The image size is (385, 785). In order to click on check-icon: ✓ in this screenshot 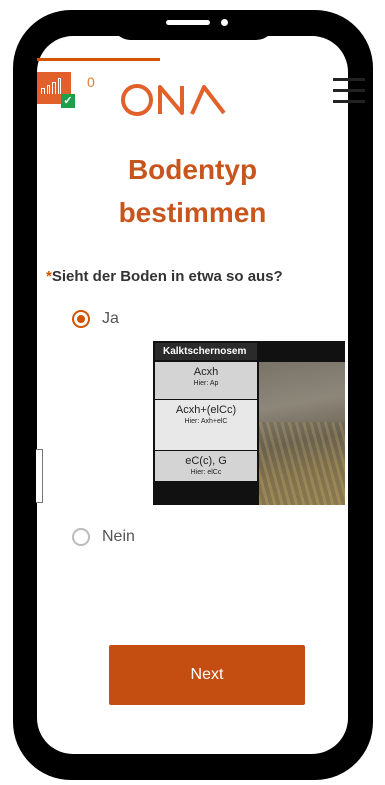, I will do `click(68, 101)`.